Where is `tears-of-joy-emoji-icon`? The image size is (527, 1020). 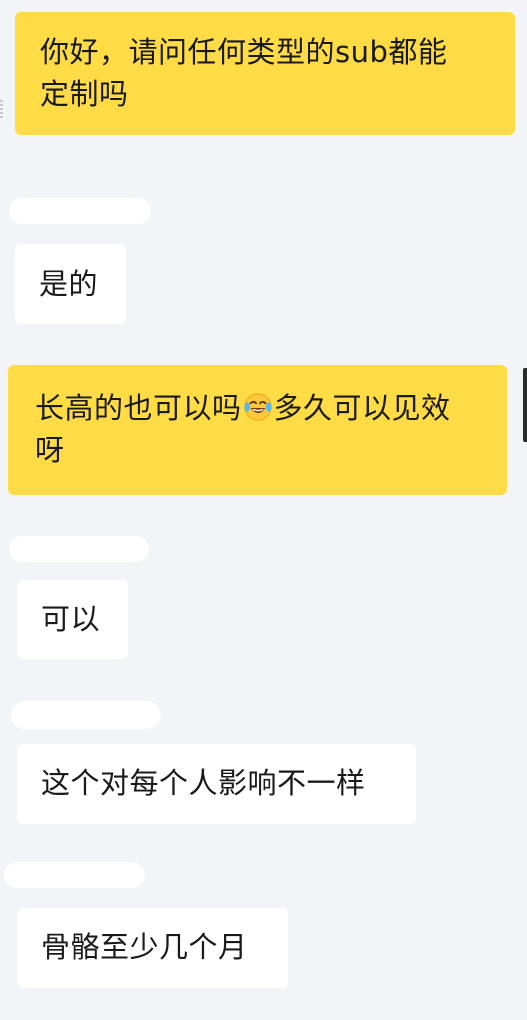
tears-of-joy-emoji-icon is located at coordinates (257, 407).